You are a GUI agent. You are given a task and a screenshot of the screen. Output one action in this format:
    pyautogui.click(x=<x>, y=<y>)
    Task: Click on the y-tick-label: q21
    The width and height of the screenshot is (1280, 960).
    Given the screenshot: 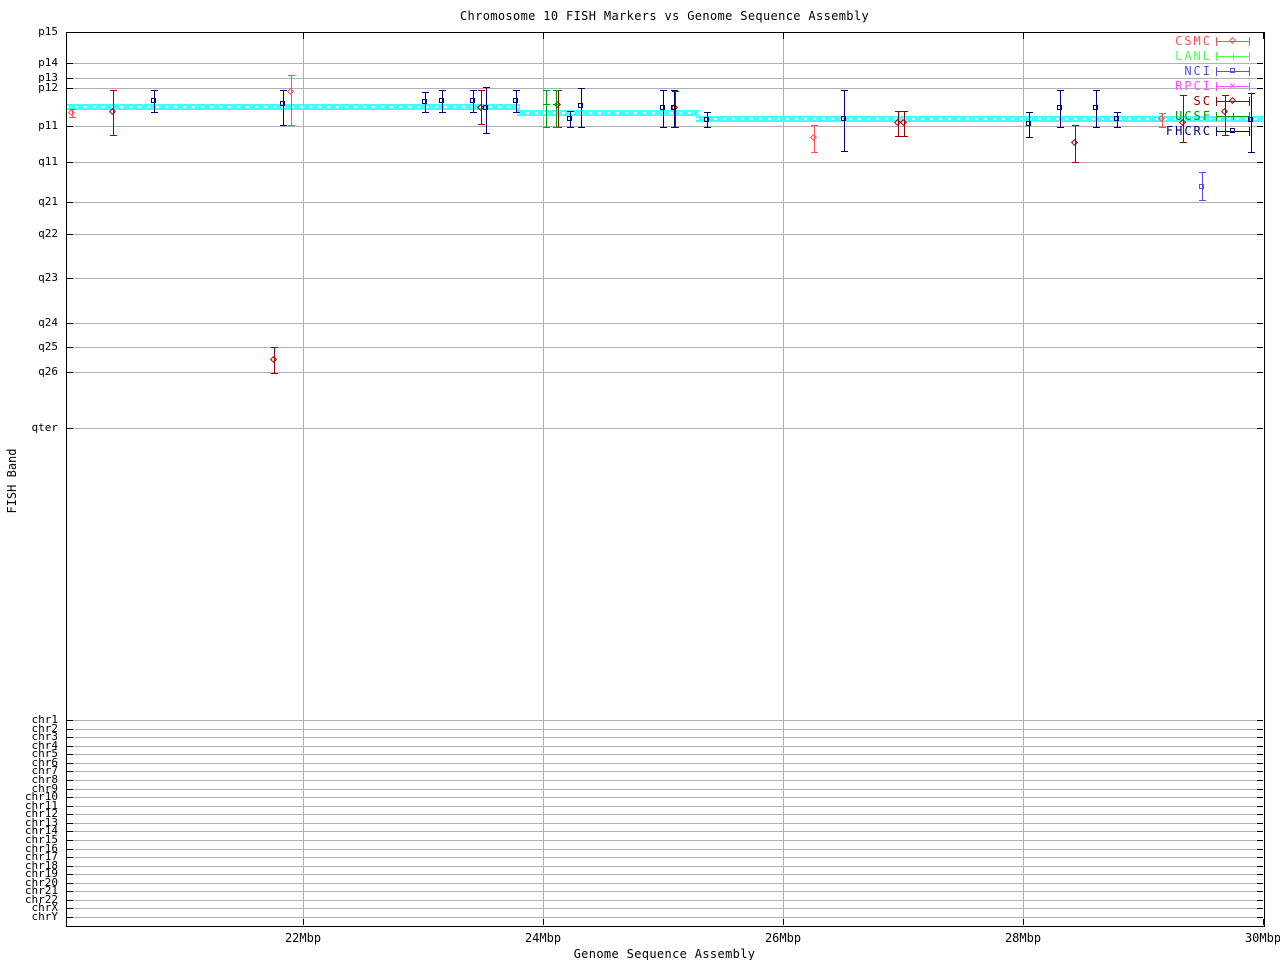 What is the action you would take?
    pyautogui.click(x=48, y=201)
    